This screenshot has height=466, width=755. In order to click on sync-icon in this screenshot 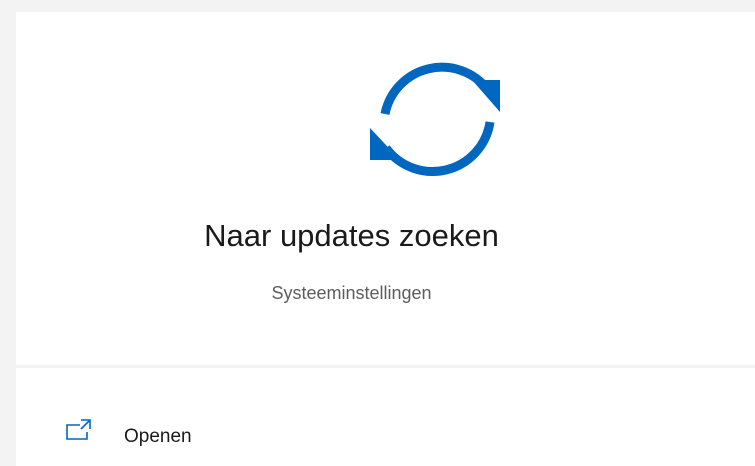, I will do `click(435, 119)`.